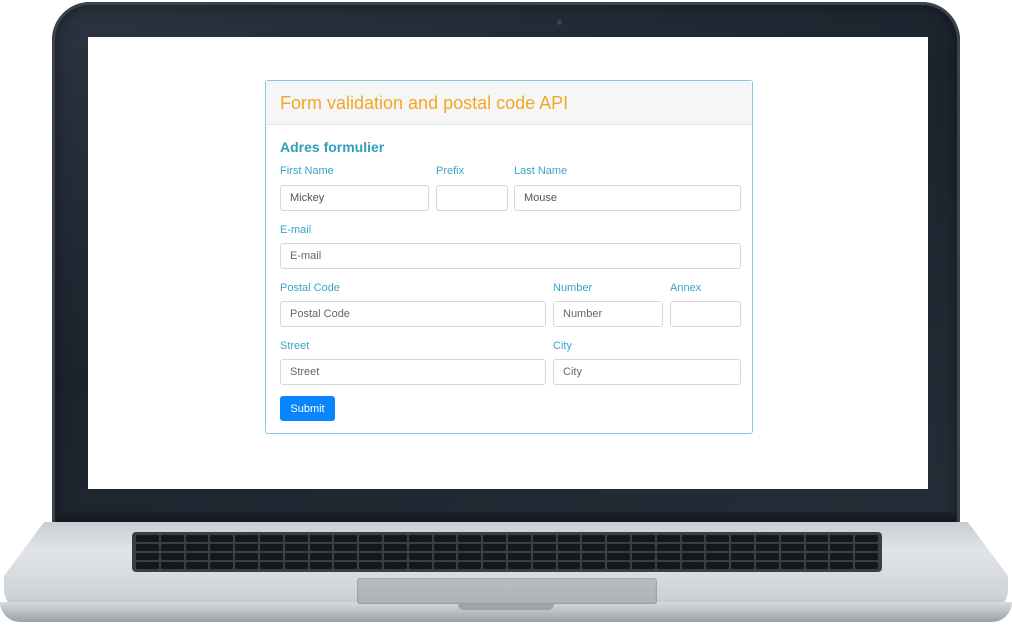  What do you see at coordinates (608, 314) in the screenshot?
I see `number-input` at bounding box center [608, 314].